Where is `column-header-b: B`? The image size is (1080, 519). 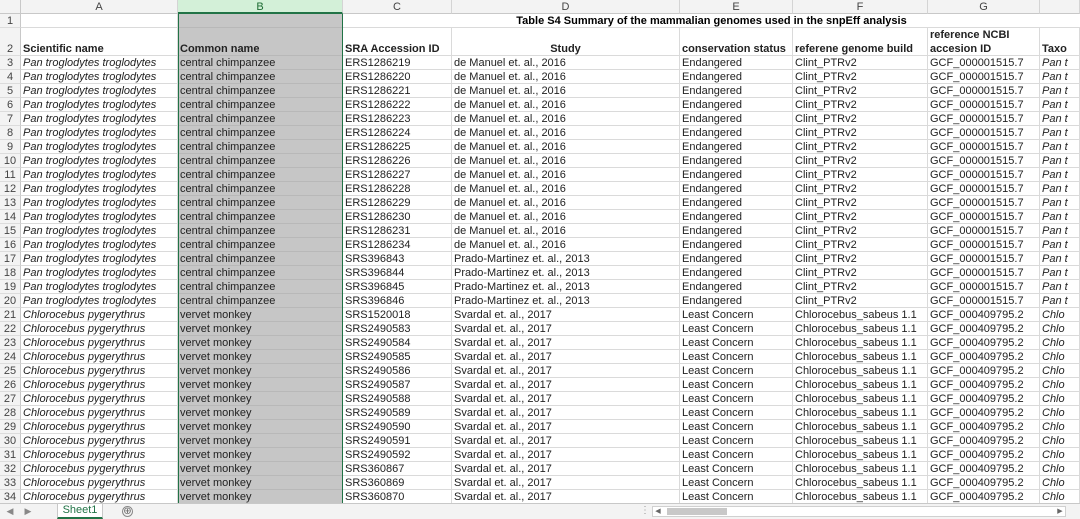
column-header-b: B is located at coordinates (260, 7).